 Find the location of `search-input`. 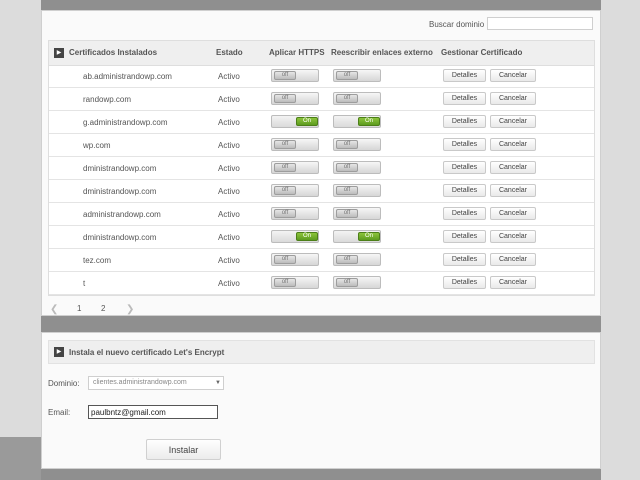

search-input is located at coordinates (540, 23).